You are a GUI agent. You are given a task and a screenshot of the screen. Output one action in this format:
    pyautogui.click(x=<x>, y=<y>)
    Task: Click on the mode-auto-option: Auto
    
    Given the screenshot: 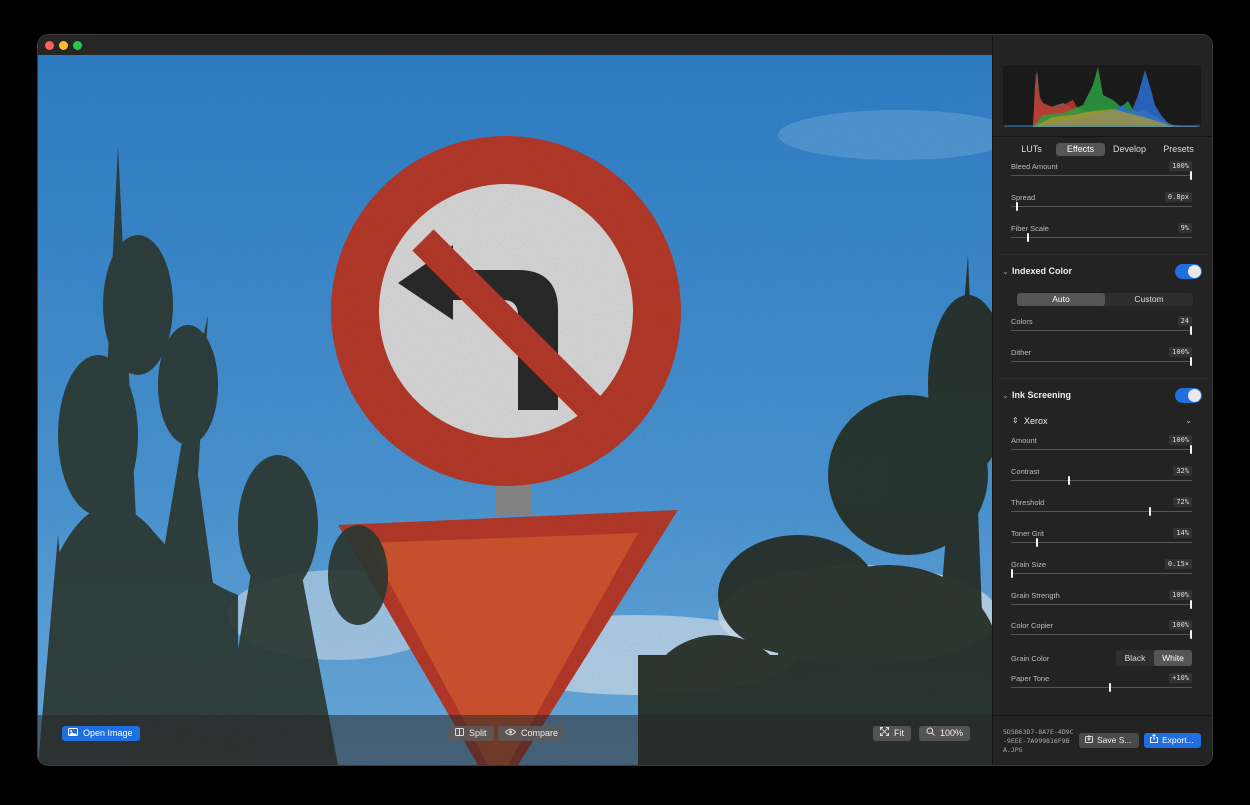 What is the action you would take?
    pyautogui.click(x=1061, y=299)
    